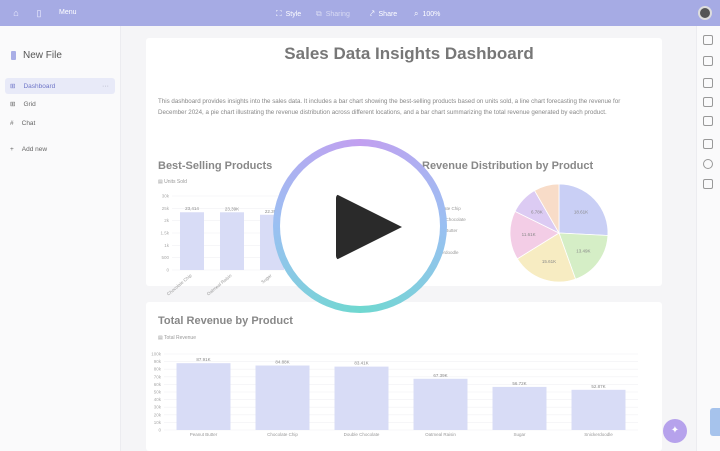 The width and height of the screenshot is (720, 451). What do you see at coordinates (39, 13) in the screenshot?
I see `mobile-icon: ▯` at bounding box center [39, 13].